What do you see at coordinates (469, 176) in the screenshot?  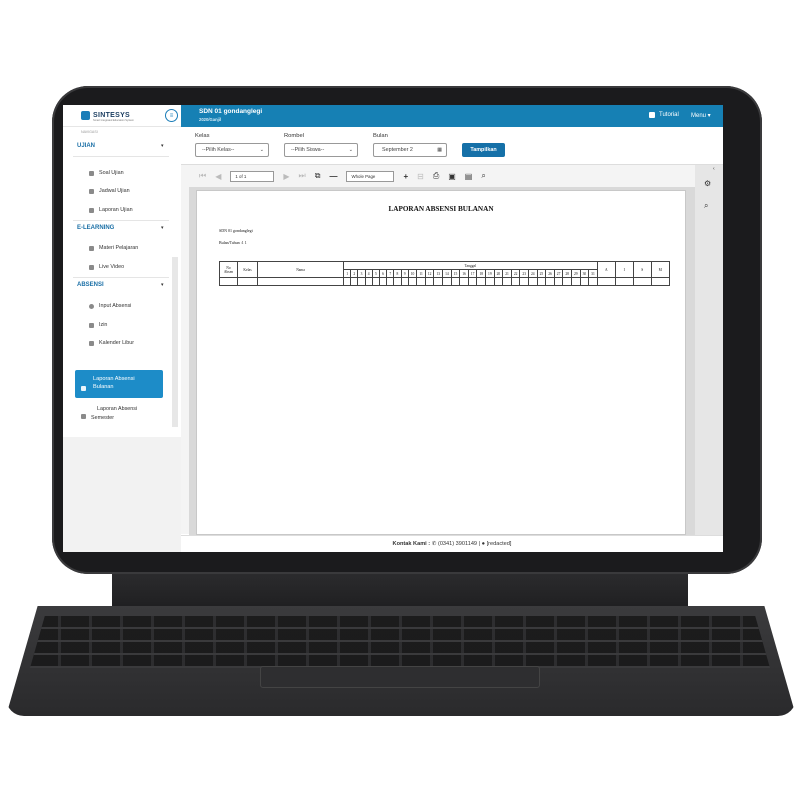 I see `save-export-icon: ▤` at bounding box center [469, 176].